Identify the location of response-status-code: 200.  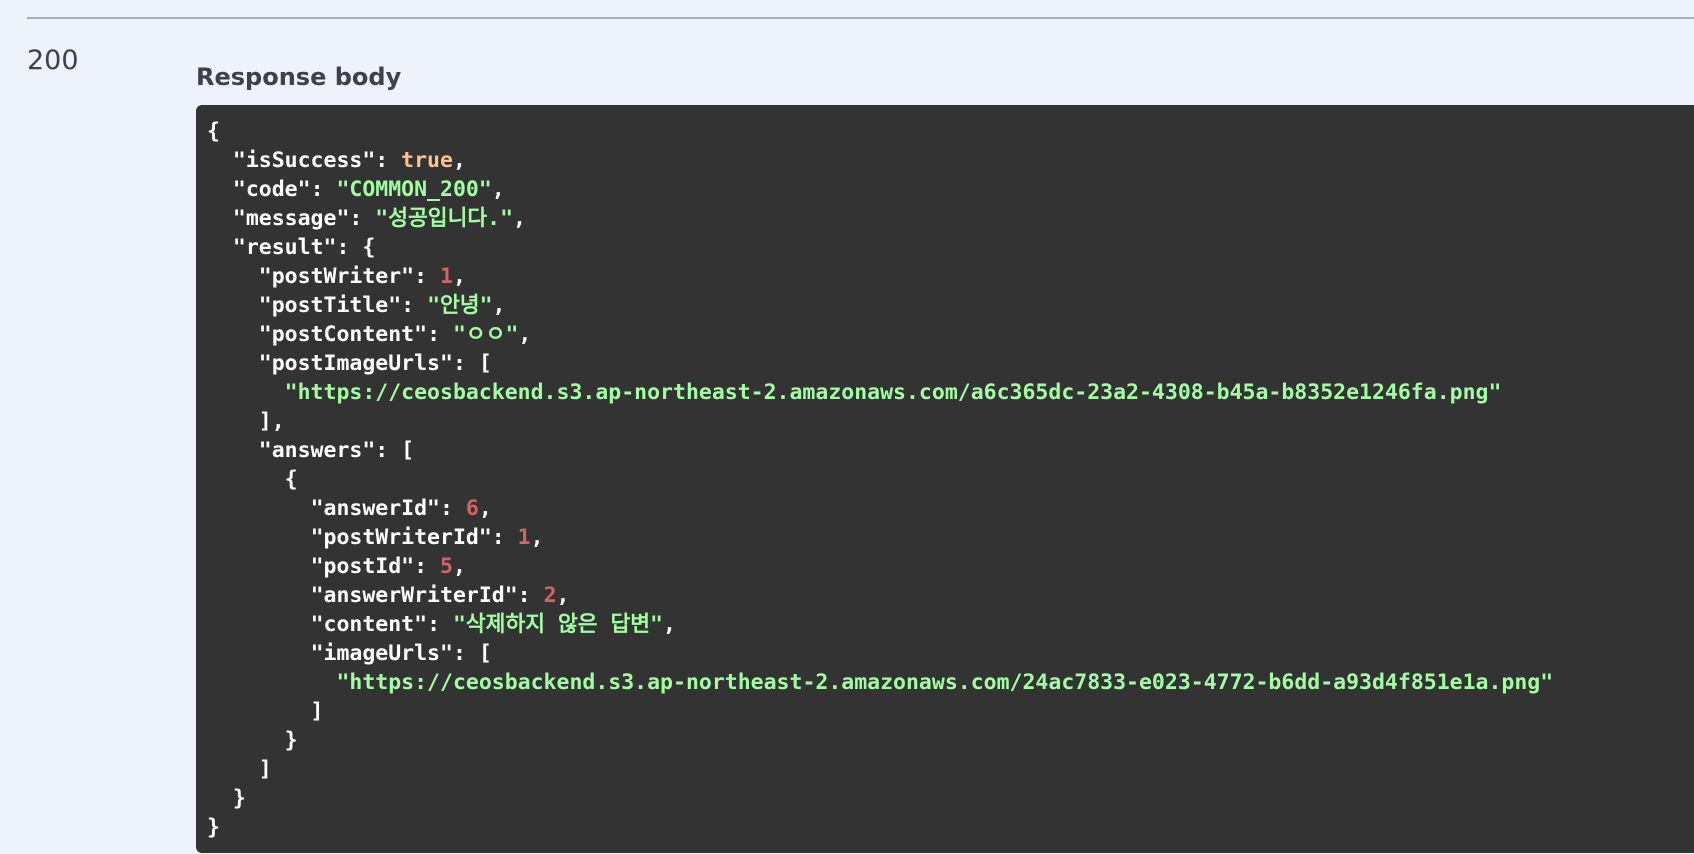
(53, 60).